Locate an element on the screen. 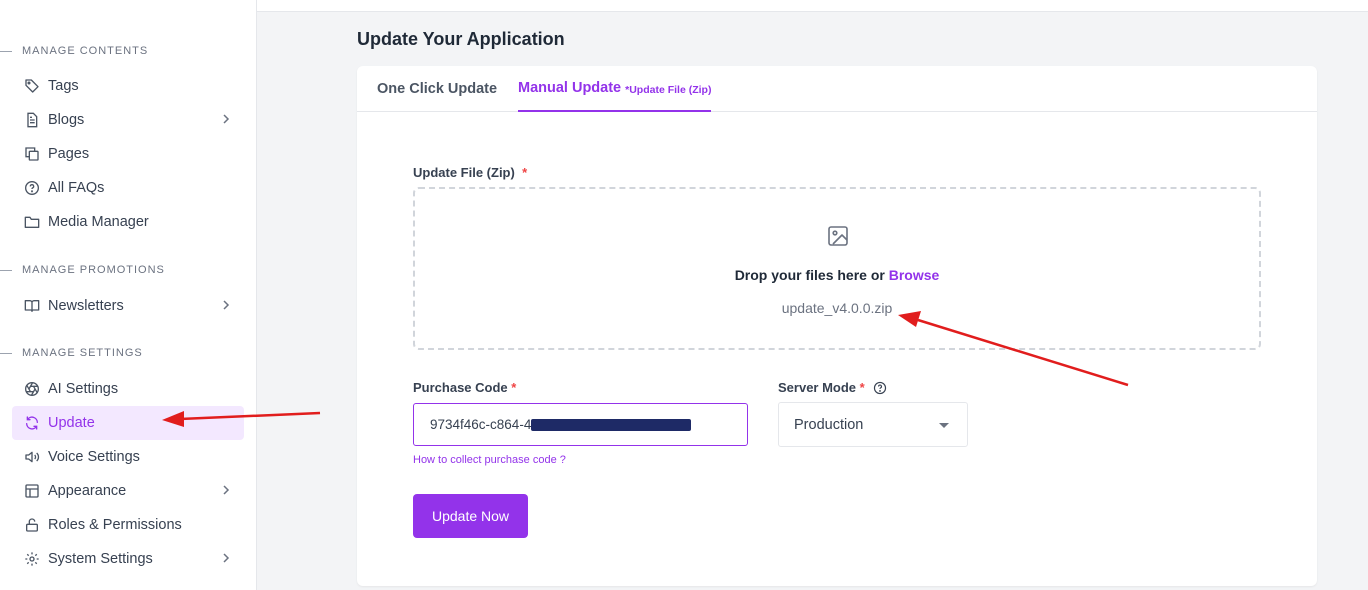 The width and height of the screenshot is (1368, 590). redaction-mark is located at coordinates (611, 424).